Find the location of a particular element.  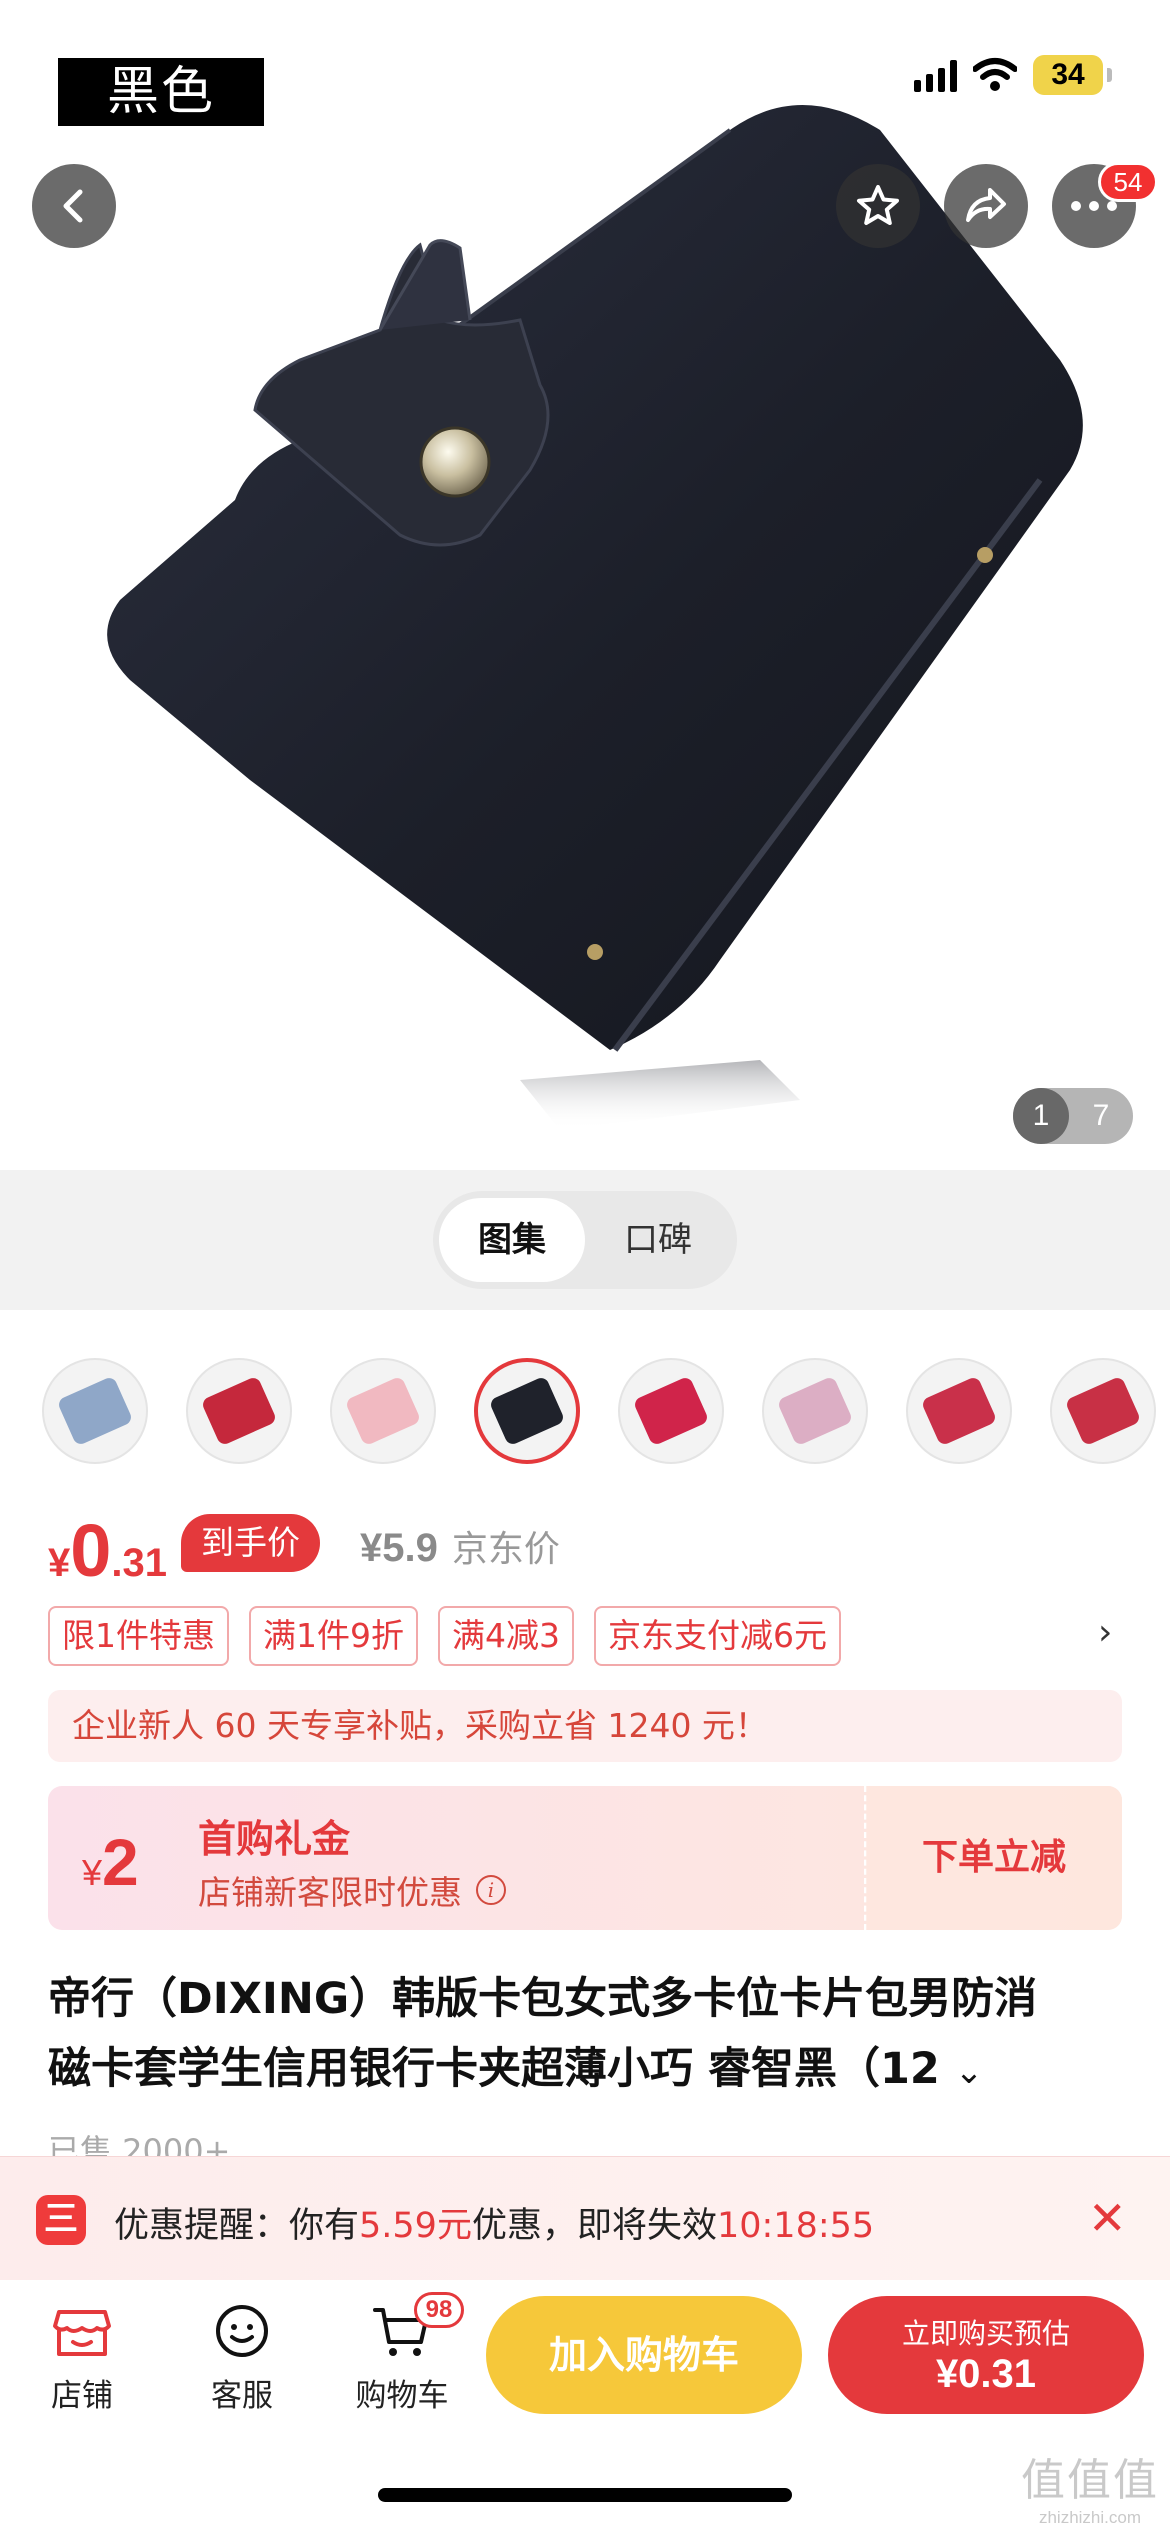

color-variant-thumbnails is located at coordinates (606, 1418).